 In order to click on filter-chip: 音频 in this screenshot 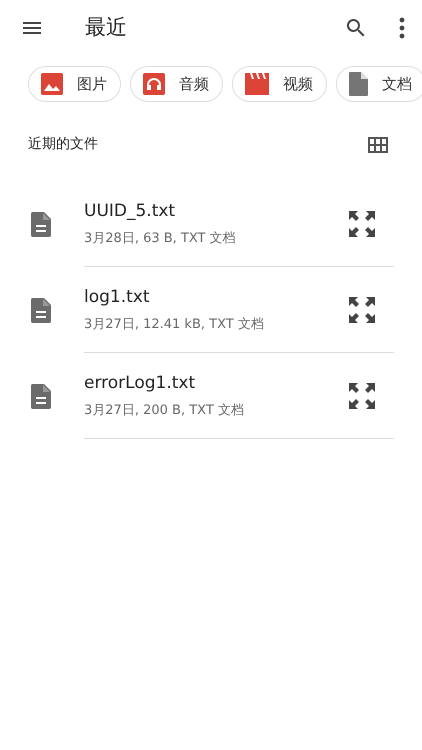, I will do `click(176, 84)`.